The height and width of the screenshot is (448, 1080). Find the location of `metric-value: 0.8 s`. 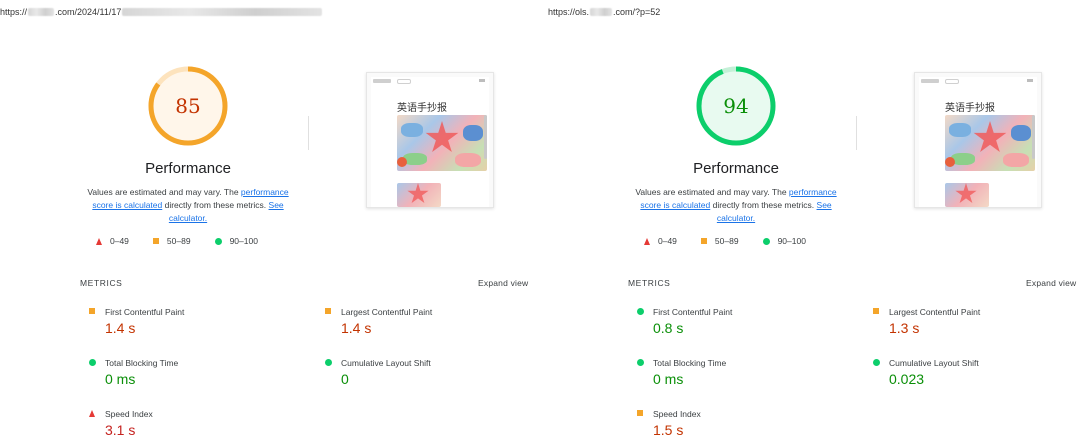

metric-value: 0.8 s is located at coordinates (668, 328).